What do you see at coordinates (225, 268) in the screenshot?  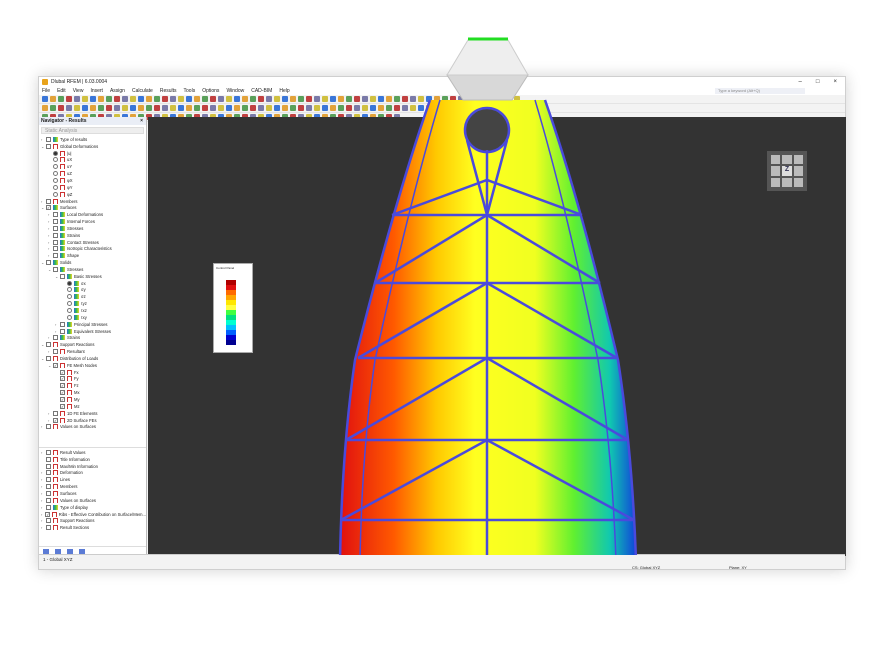 I see `legend-title: Control Panel` at bounding box center [225, 268].